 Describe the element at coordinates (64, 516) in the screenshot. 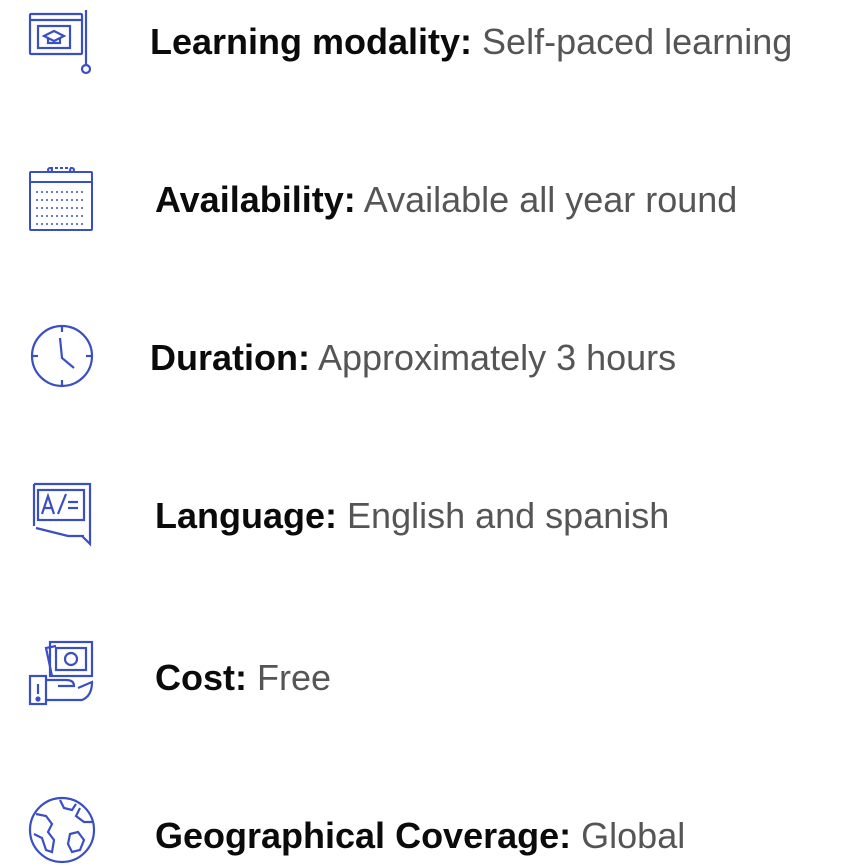

I see `translation-icon` at that location.